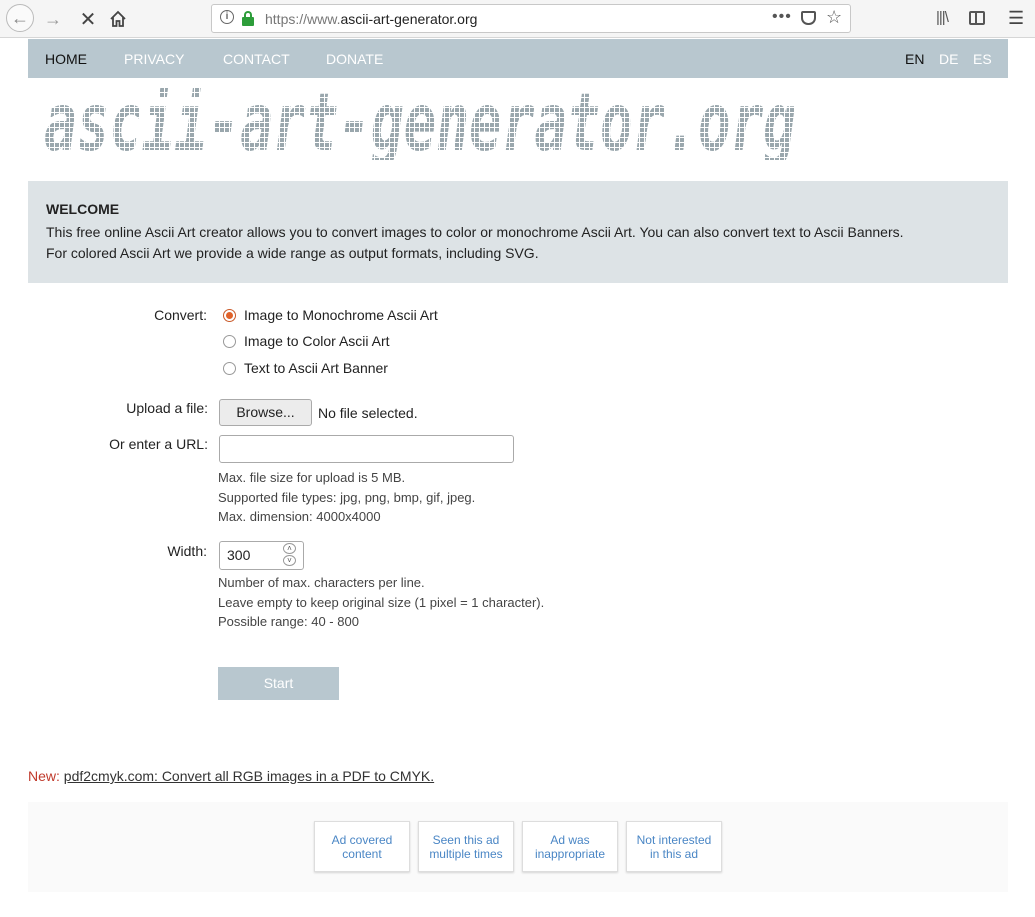 This screenshot has height=917, width=1035. Describe the element at coordinates (570, 853) in the screenshot. I see `ad-button-line: inappropriate` at that location.